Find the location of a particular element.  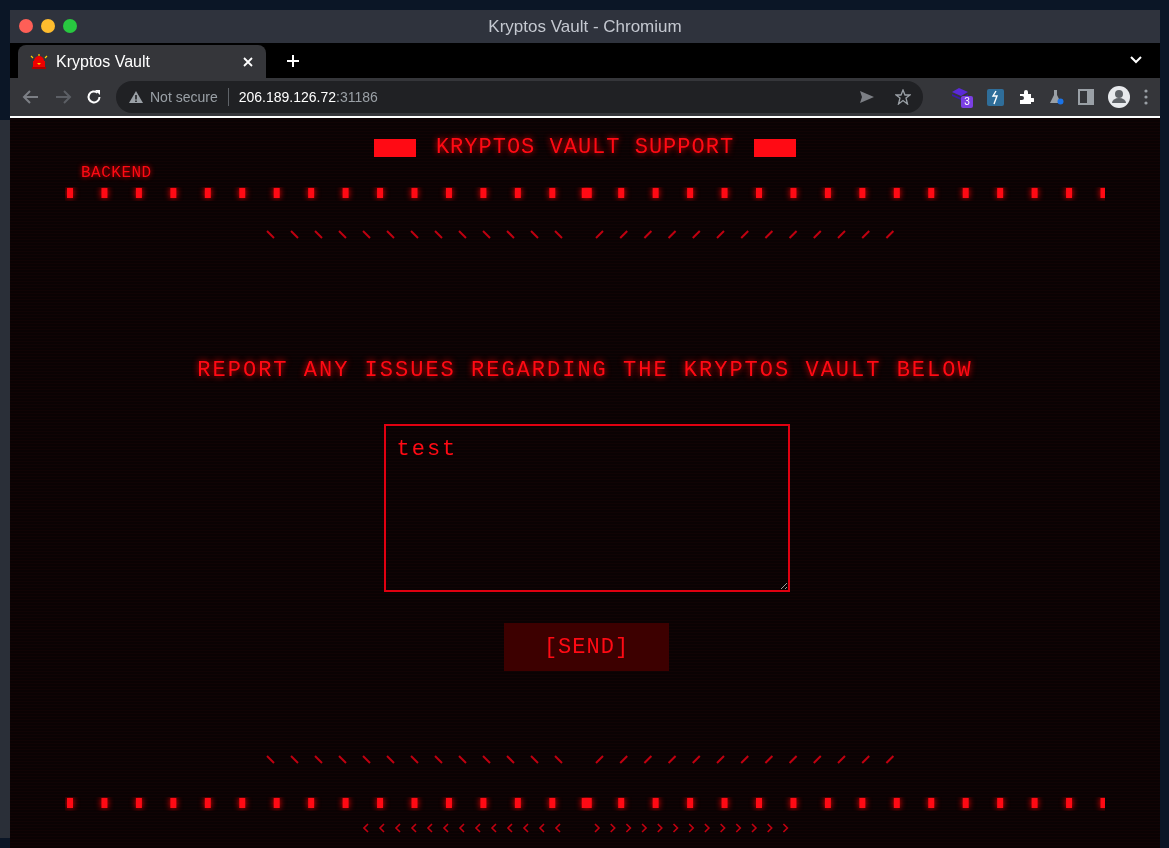

profile-icon is located at coordinates (1119, 97).